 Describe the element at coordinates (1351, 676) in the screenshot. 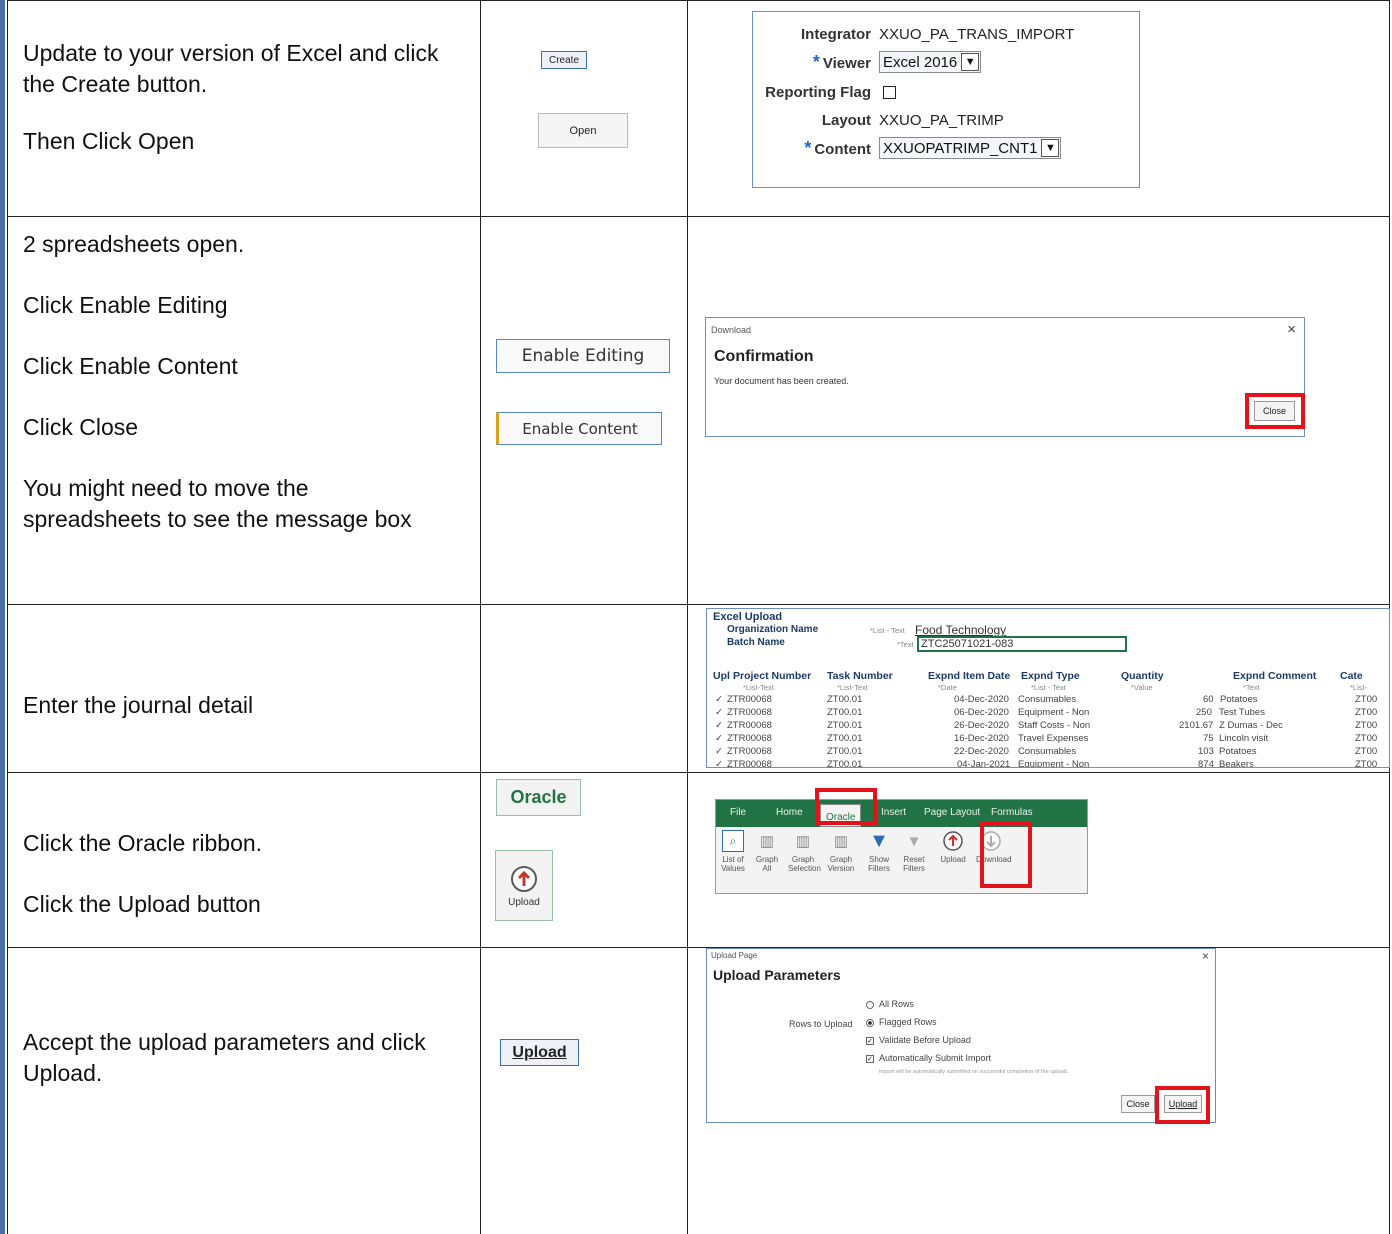

I see `column-header: Cate` at that location.